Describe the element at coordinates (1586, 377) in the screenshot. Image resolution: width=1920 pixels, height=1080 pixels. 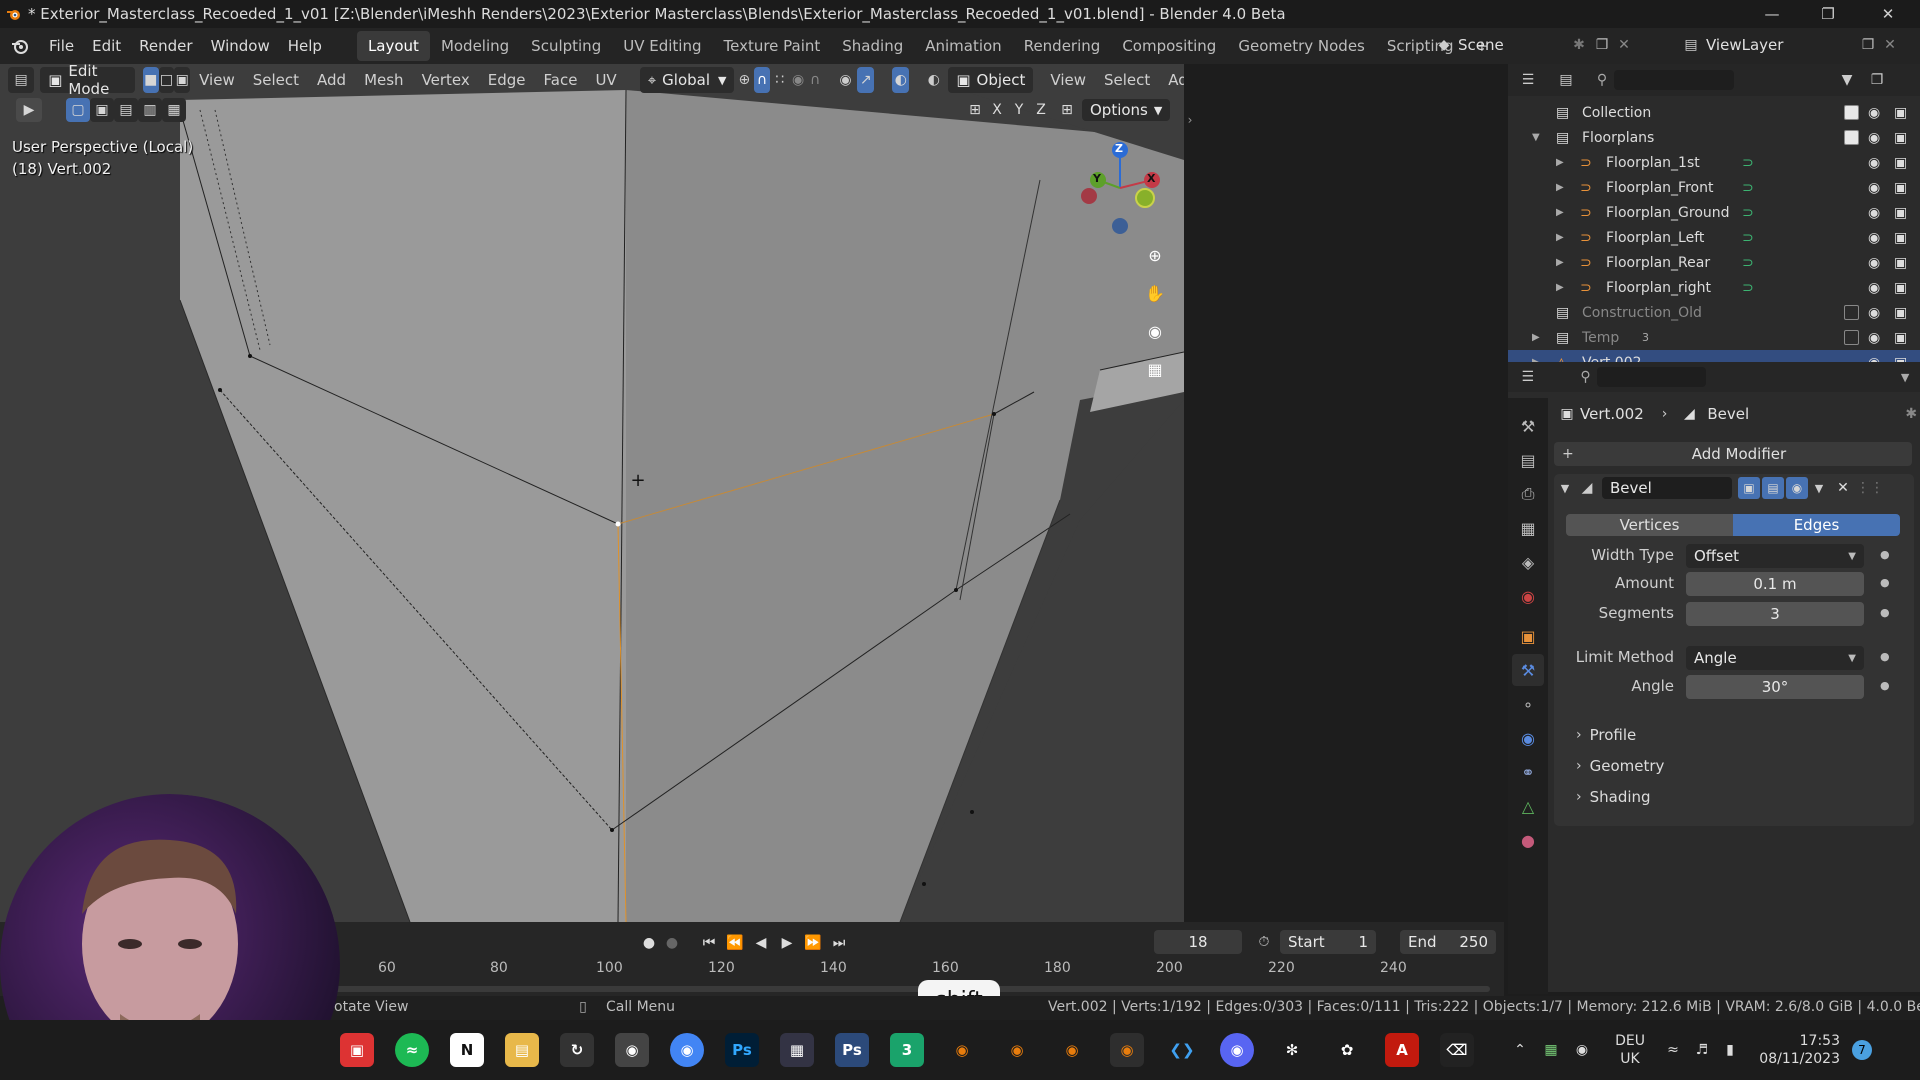
I see `search-icon: ⚲` at that location.